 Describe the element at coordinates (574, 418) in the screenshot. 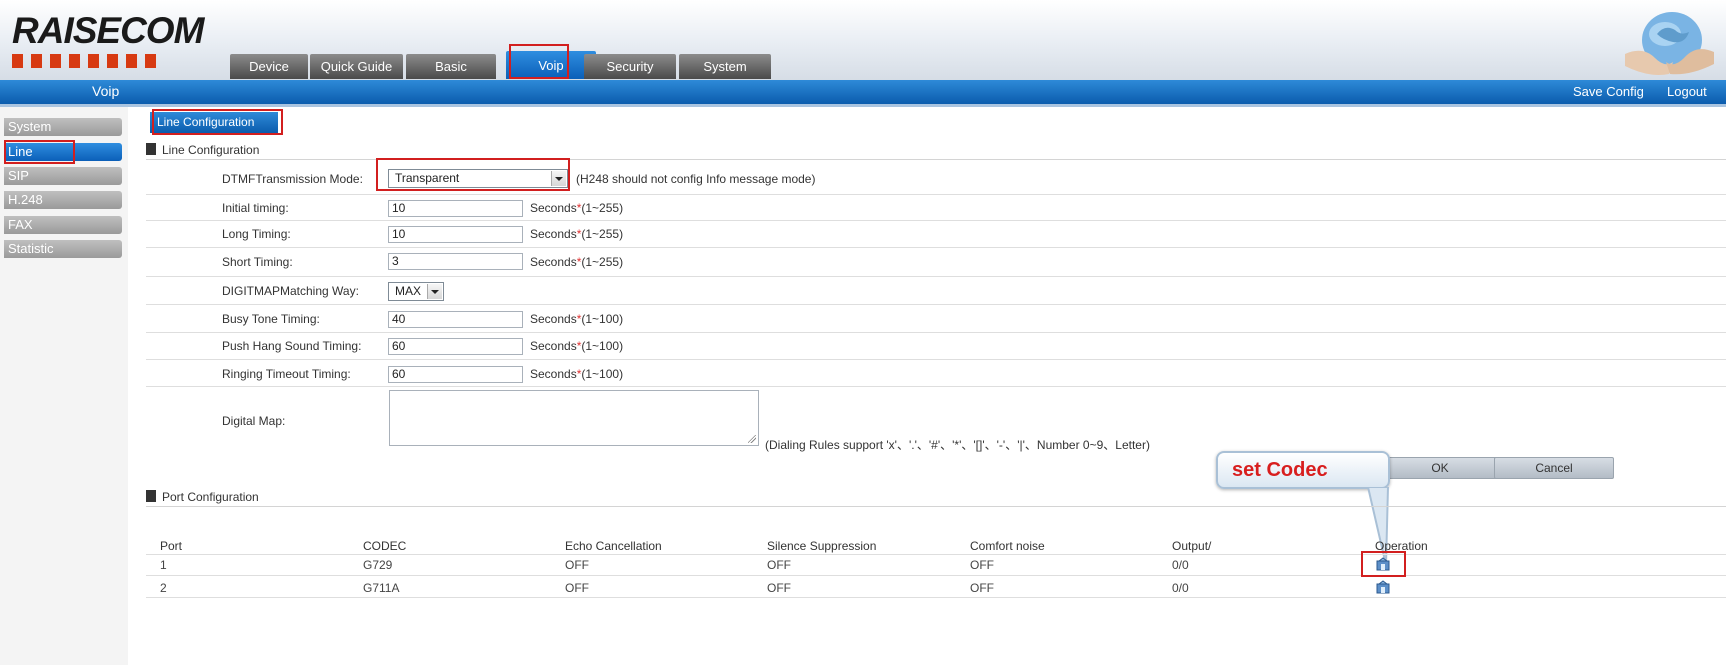

I see `digital-map-textarea` at that location.